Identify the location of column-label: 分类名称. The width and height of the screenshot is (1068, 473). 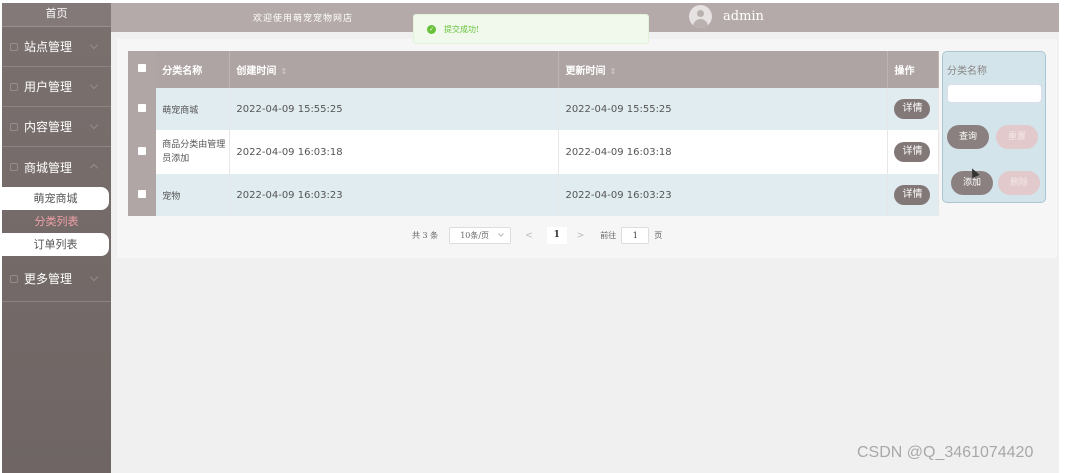
(182, 71).